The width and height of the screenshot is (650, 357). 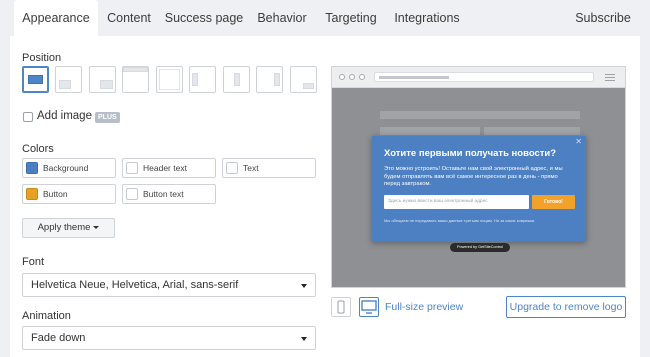 I want to click on bottom-center-icon, so click(x=106, y=84).